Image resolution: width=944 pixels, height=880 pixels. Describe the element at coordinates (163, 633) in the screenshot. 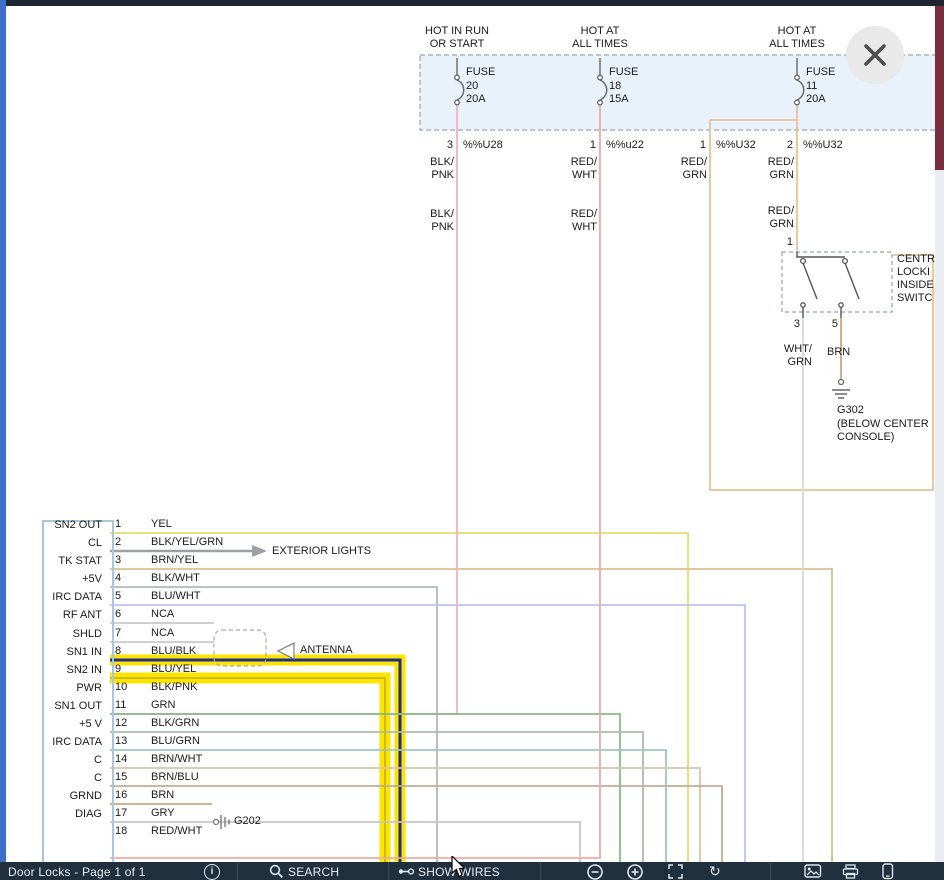

I see `wire-name-label: NCA` at that location.